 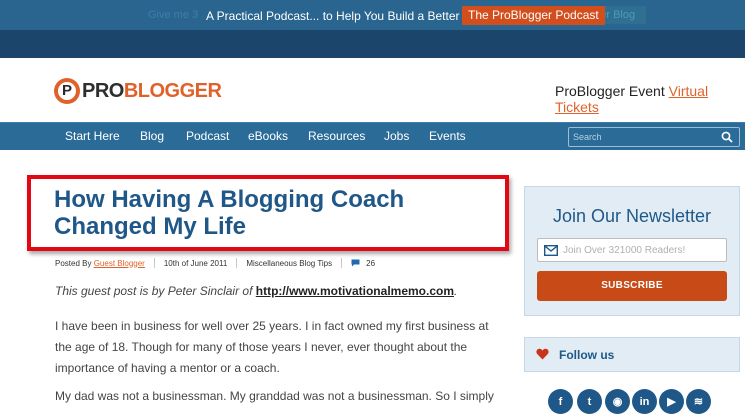 I want to click on intro-end: ., so click(x=456, y=291).